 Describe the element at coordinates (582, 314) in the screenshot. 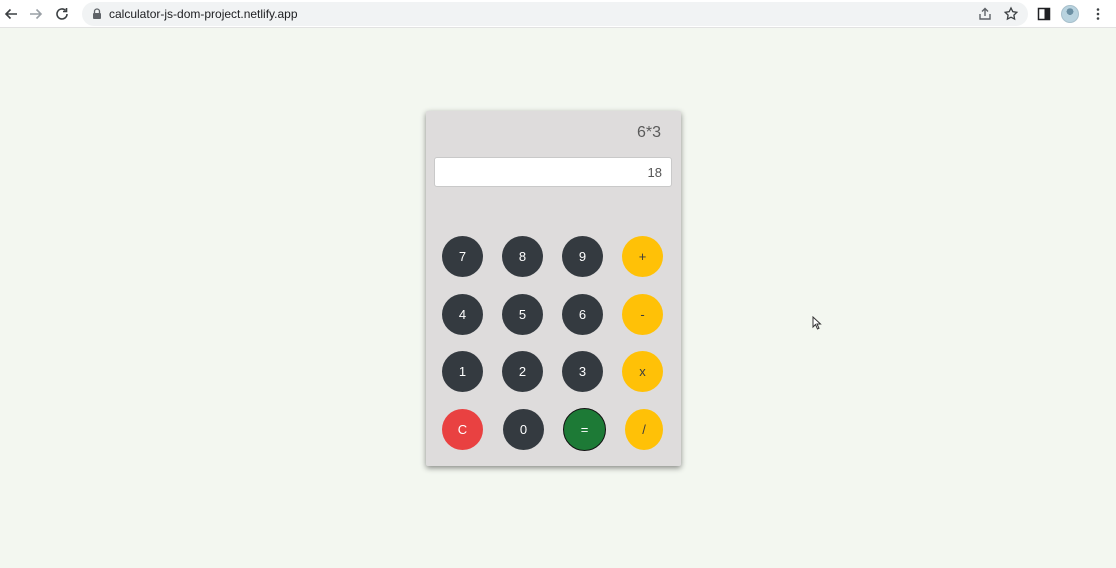

I see `key-6: 6` at that location.